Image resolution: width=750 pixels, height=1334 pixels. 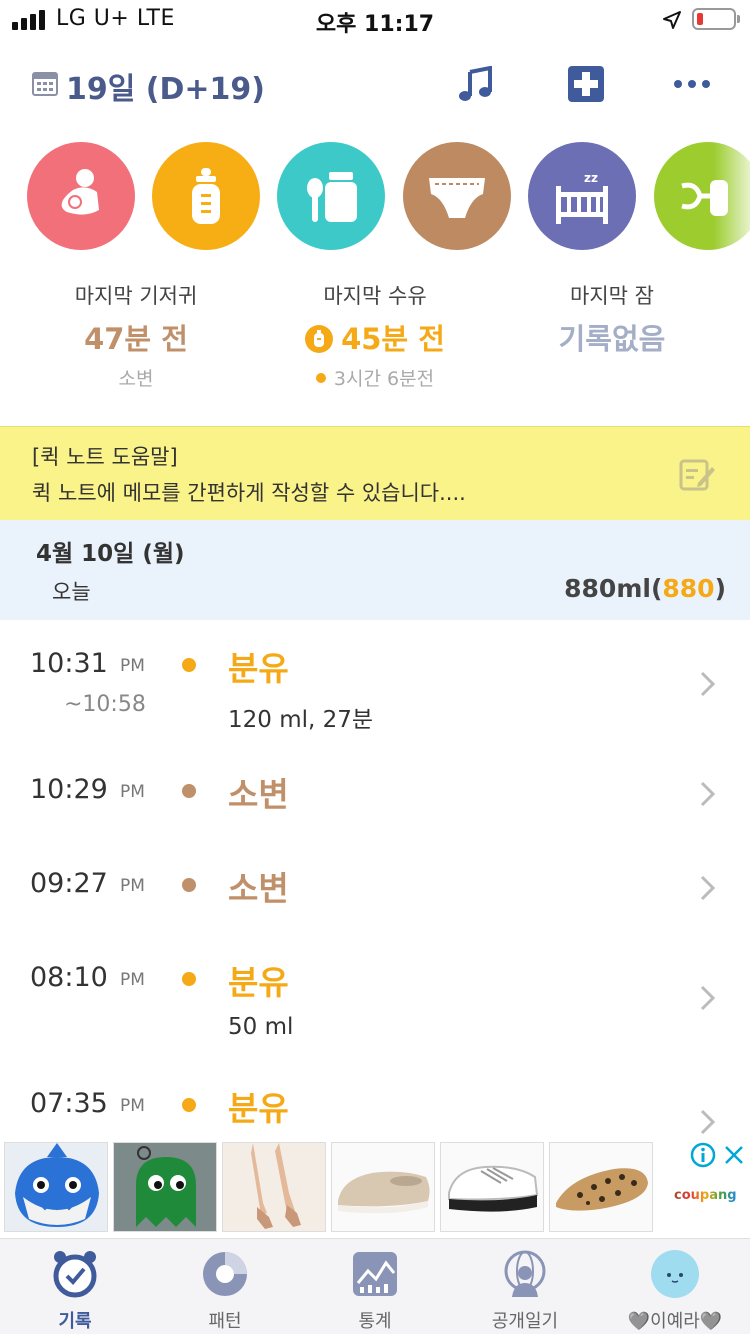 What do you see at coordinates (320, 377) in the screenshot?
I see `feeding-dot-icon` at bounding box center [320, 377].